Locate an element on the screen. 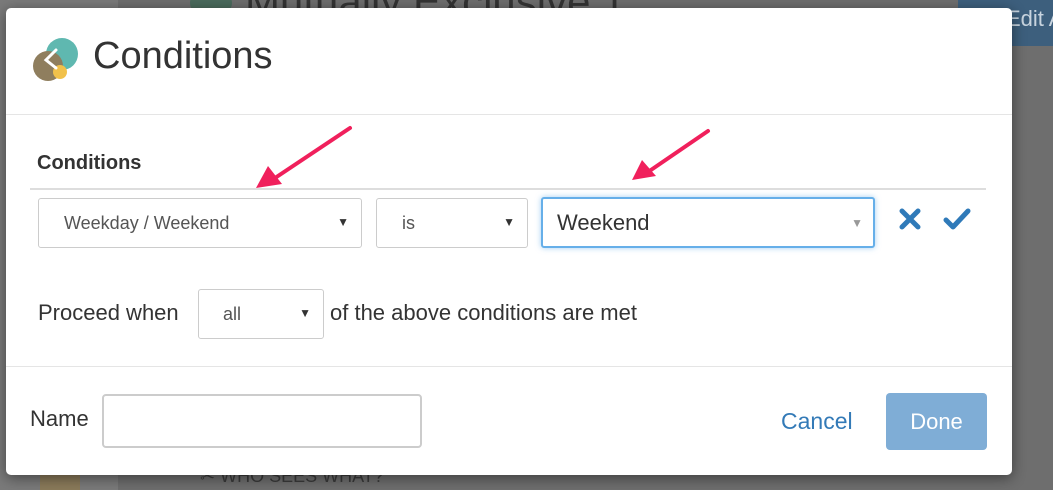  condition-field-select: Weekday / Weekend ▼ is located at coordinates (200, 223).